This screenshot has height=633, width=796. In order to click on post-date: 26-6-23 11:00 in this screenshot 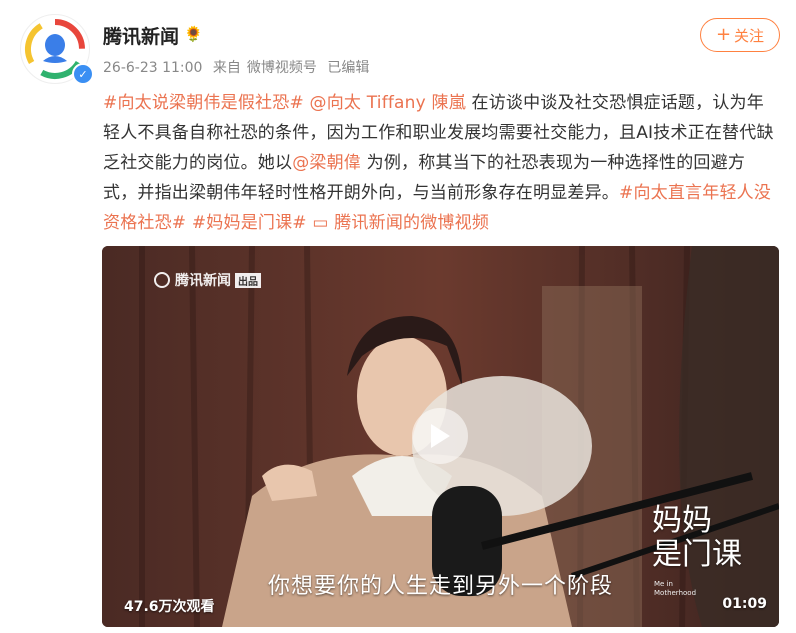, I will do `click(152, 68)`.